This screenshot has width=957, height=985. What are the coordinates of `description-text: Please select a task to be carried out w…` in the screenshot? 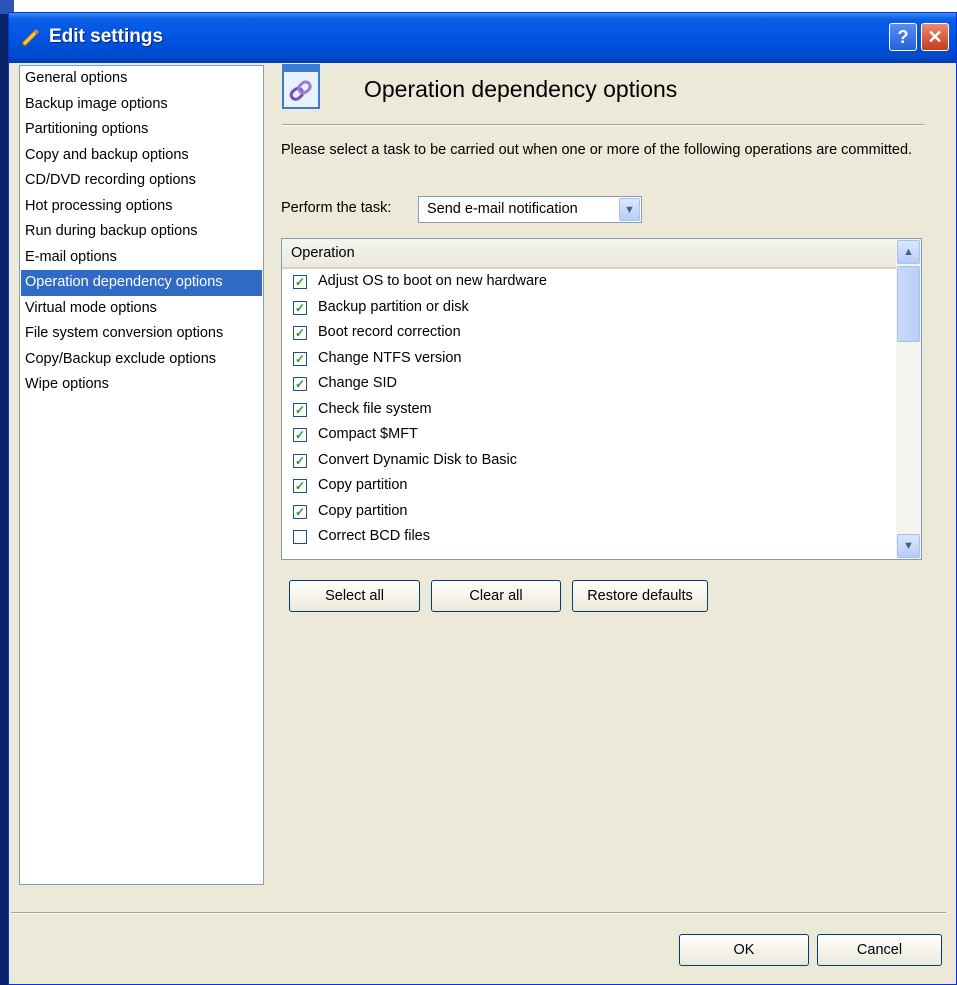 It's located at (597, 150).